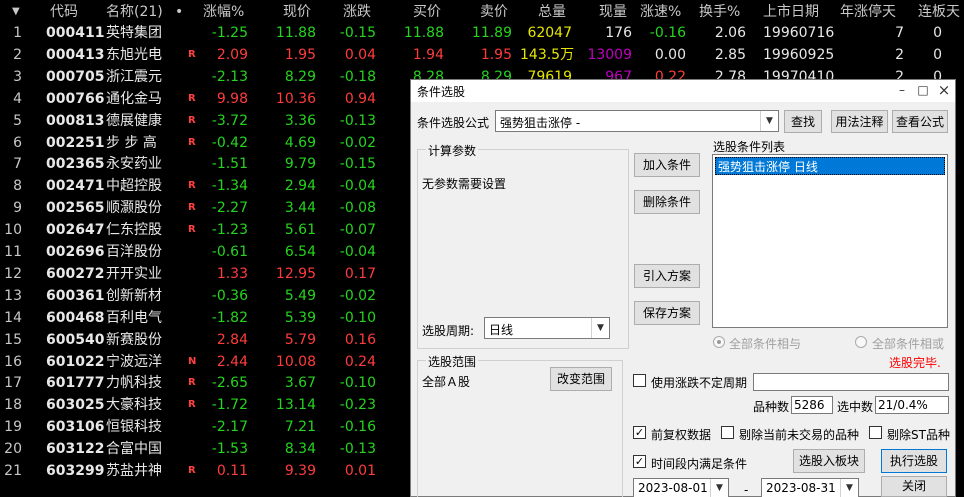  I want to click on change-pct: -1.34, so click(229, 186).